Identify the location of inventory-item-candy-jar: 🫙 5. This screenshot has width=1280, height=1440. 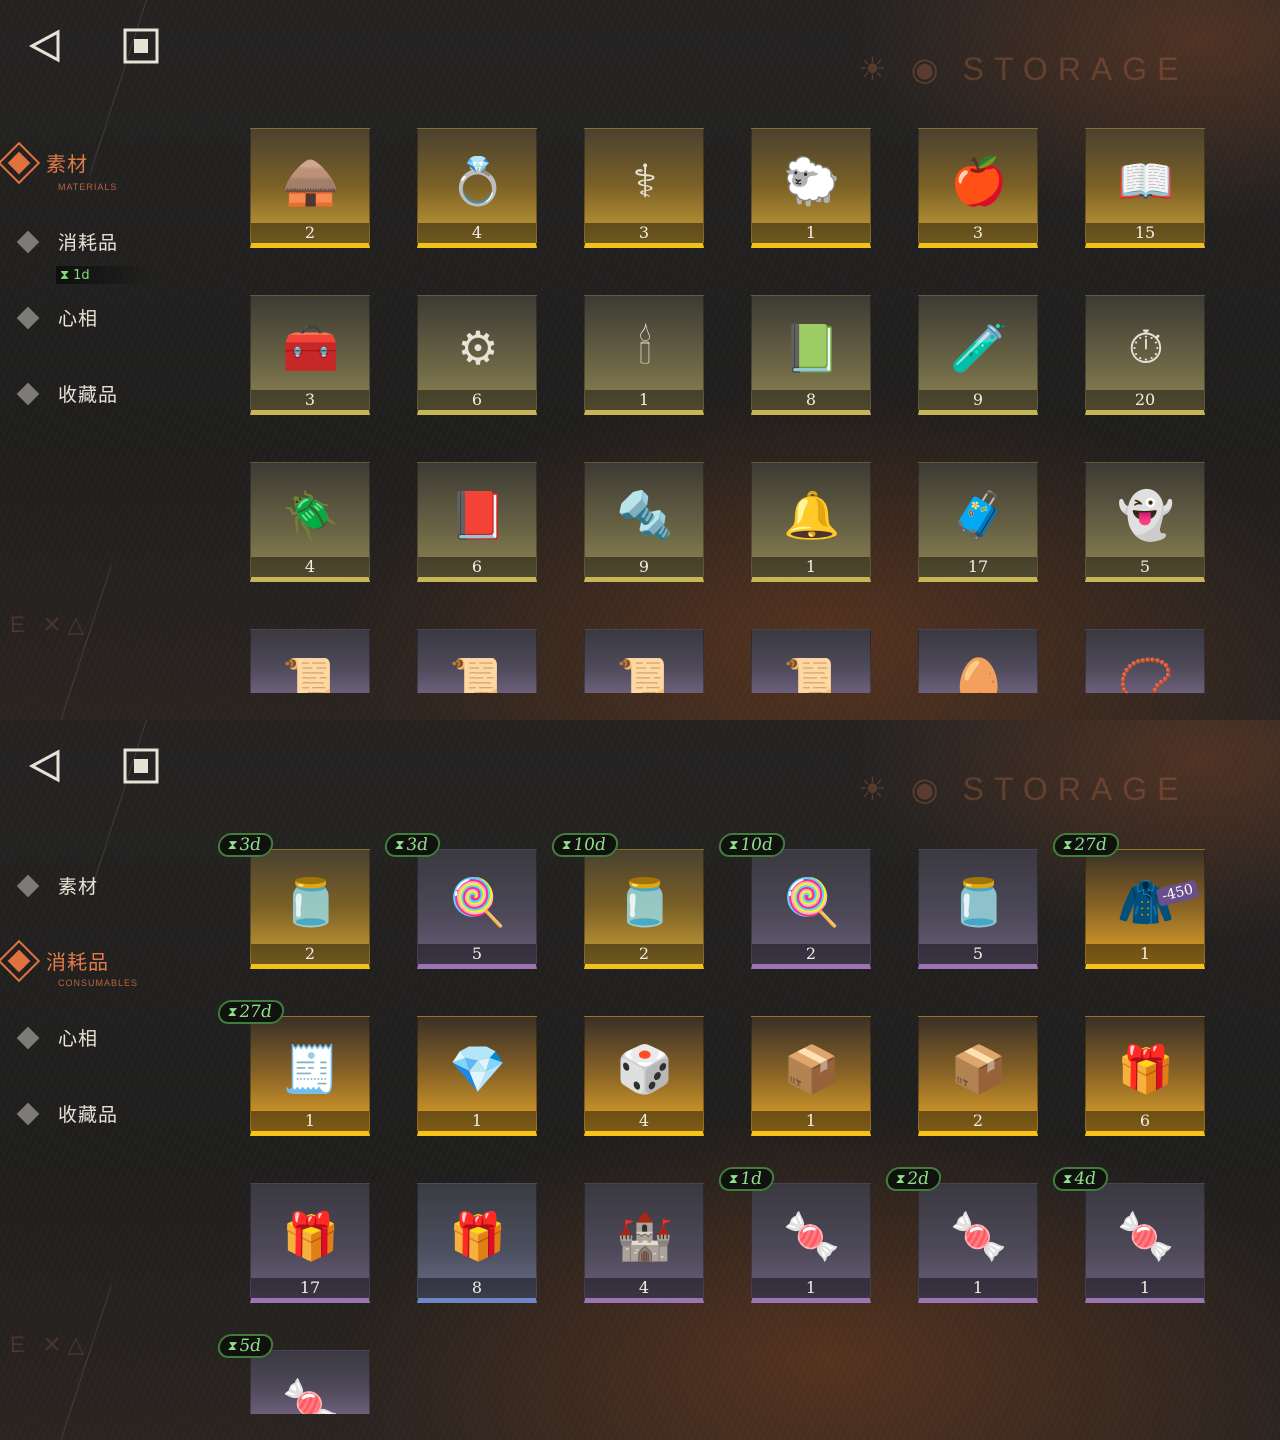
(978, 909).